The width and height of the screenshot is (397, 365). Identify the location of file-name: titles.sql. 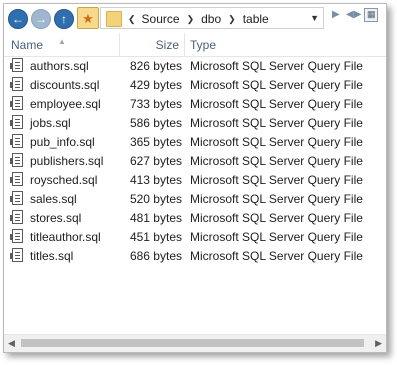
(52, 256).